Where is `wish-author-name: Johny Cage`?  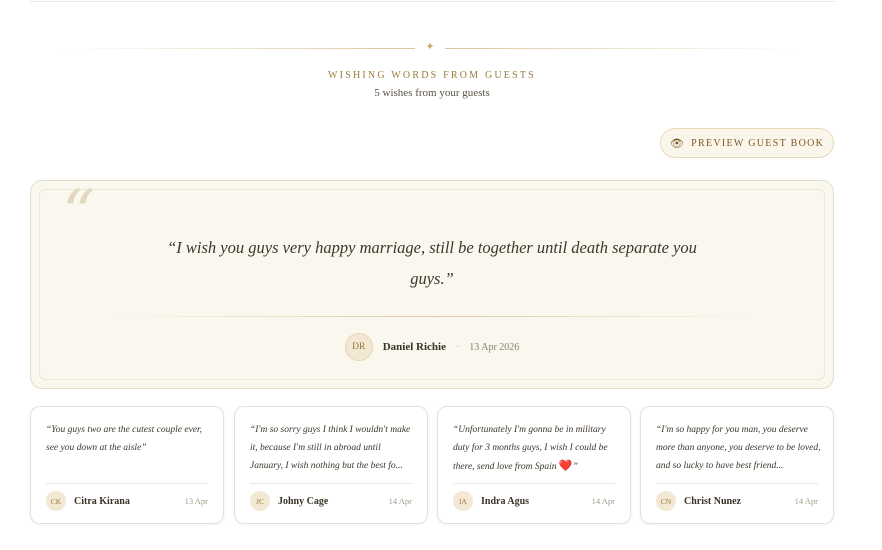
wish-author-name: Johny Cage is located at coordinates (303, 501).